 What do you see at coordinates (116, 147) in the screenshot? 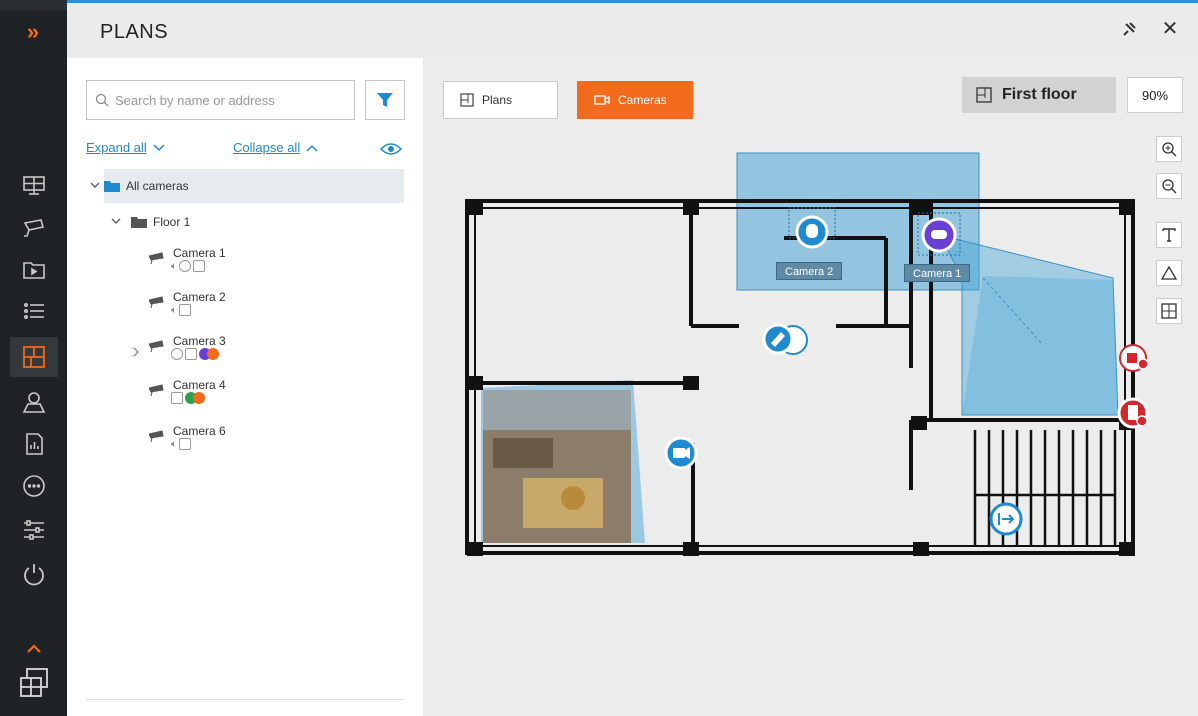
I see `expand-all-label: Expand all` at bounding box center [116, 147].